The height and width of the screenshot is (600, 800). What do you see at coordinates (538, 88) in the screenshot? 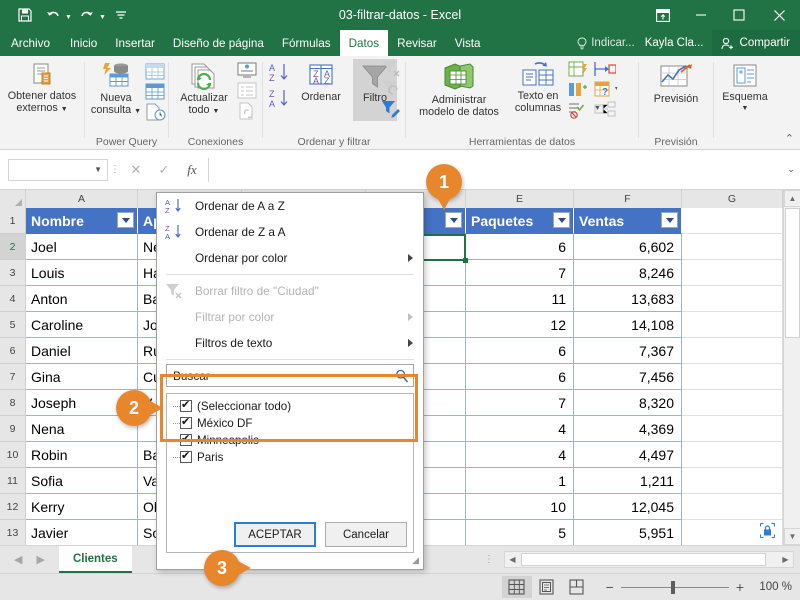
I see `texto-en-columnas-button: Texto en columnas` at bounding box center [538, 88].